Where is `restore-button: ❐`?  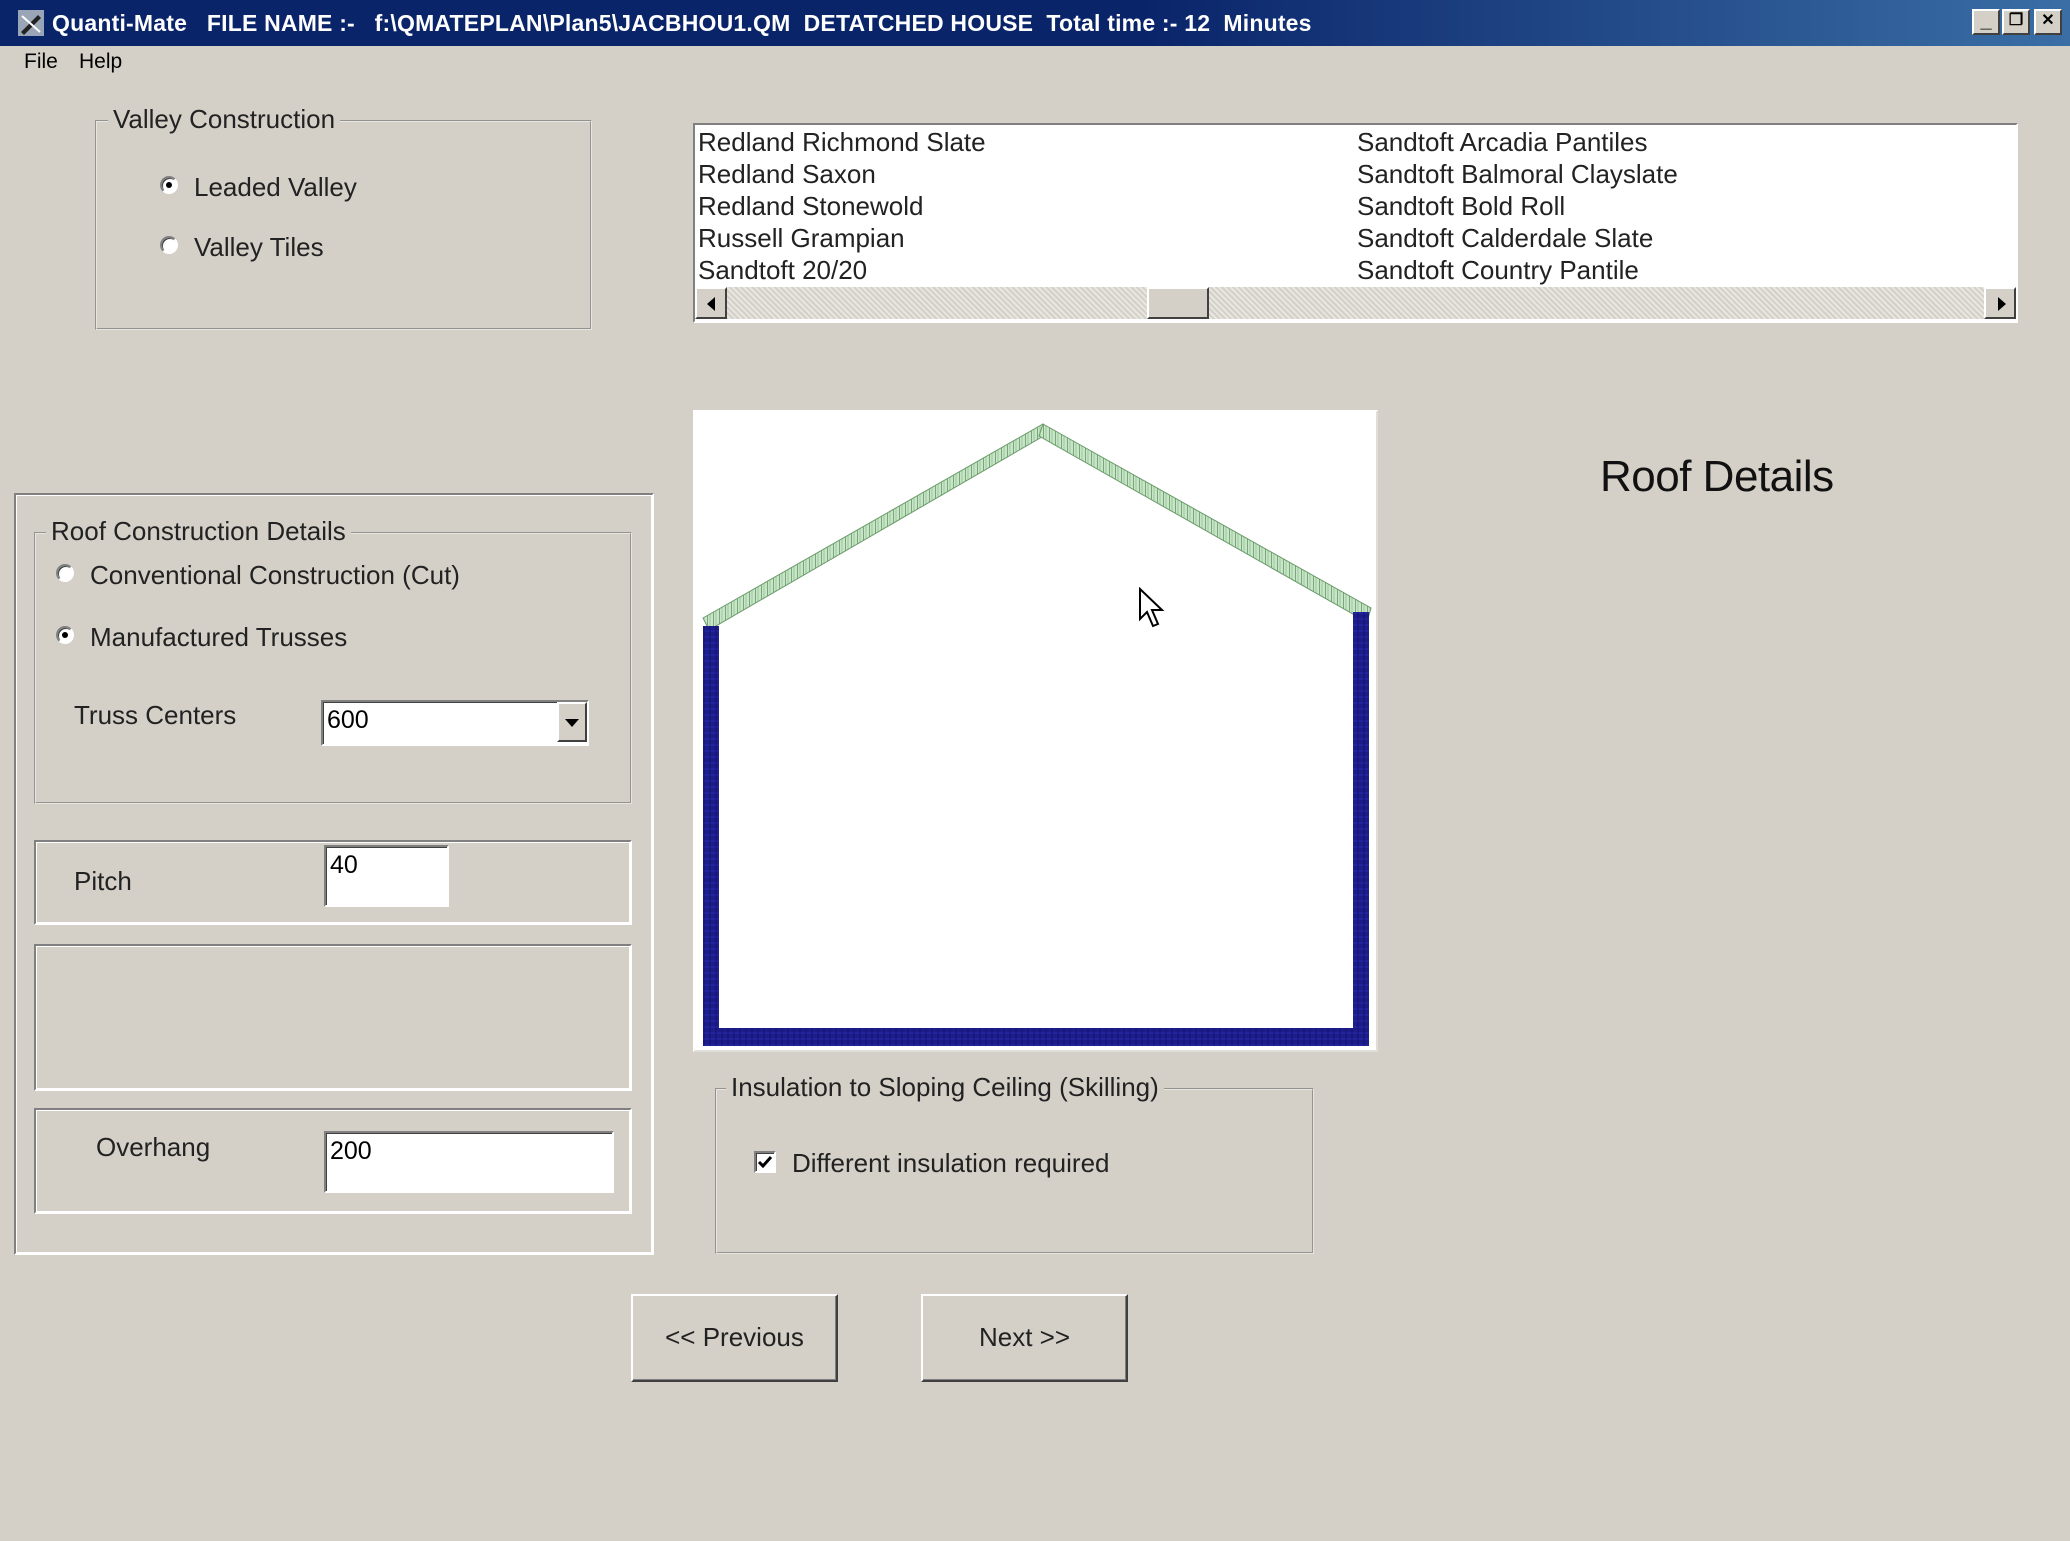
restore-button: ❐ is located at coordinates (2016, 22).